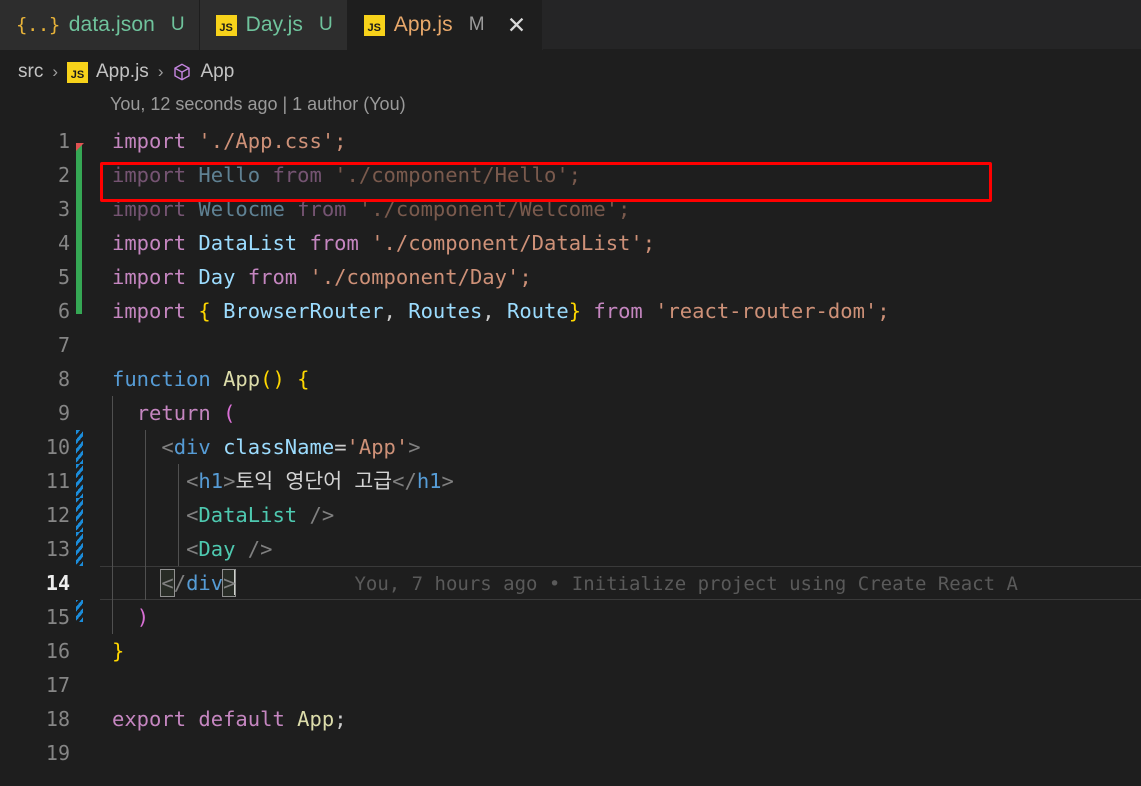 The width and height of the screenshot is (1141, 786). What do you see at coordinates (229, 583) in the screenshot?
I see `bracket-match-close: >` at bounding box center [229, 583].